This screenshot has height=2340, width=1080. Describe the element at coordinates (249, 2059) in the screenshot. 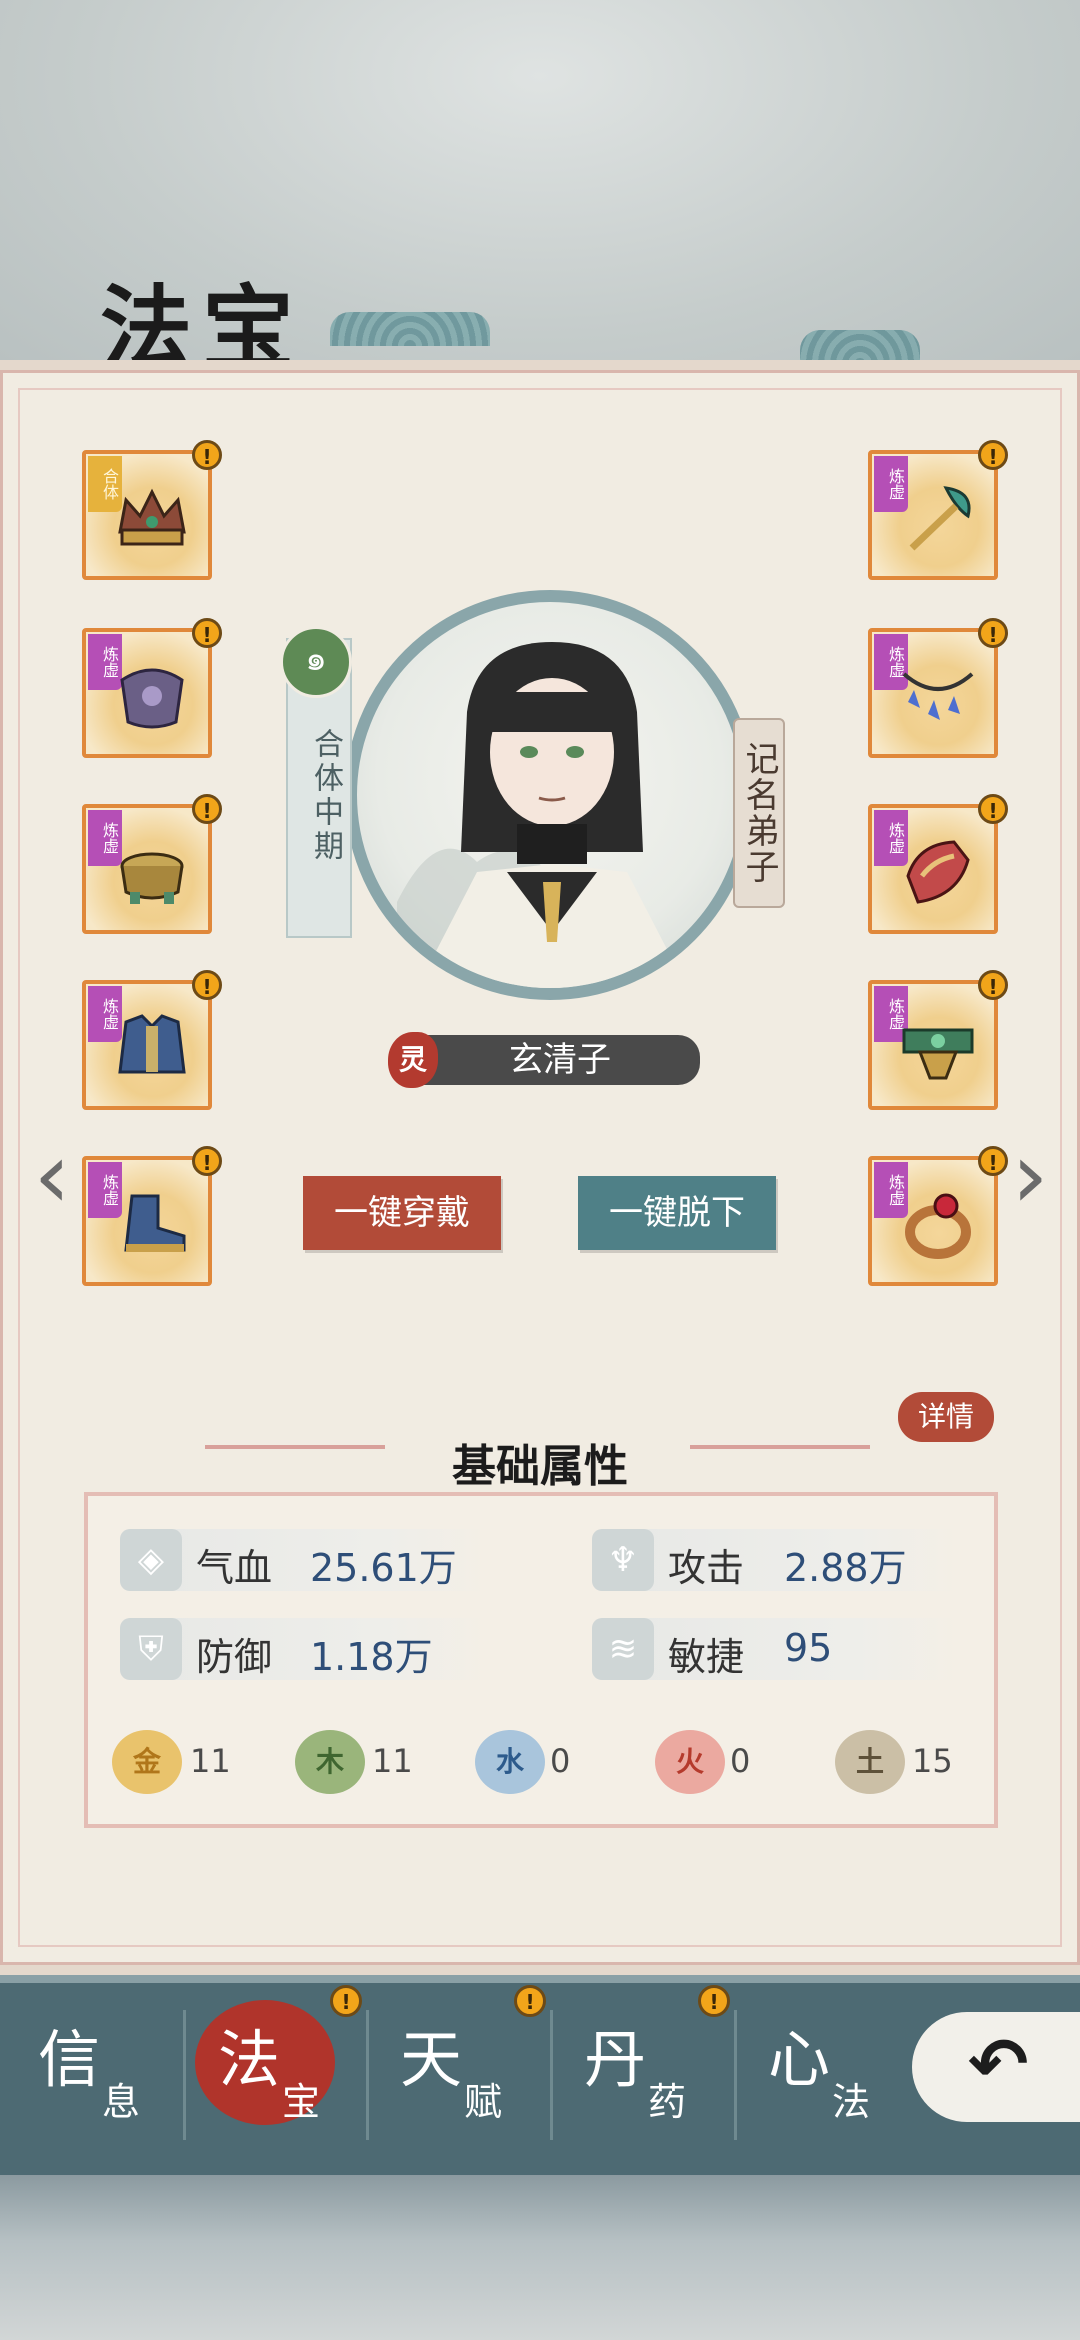

I see `tab-label-main: 法` at that location.